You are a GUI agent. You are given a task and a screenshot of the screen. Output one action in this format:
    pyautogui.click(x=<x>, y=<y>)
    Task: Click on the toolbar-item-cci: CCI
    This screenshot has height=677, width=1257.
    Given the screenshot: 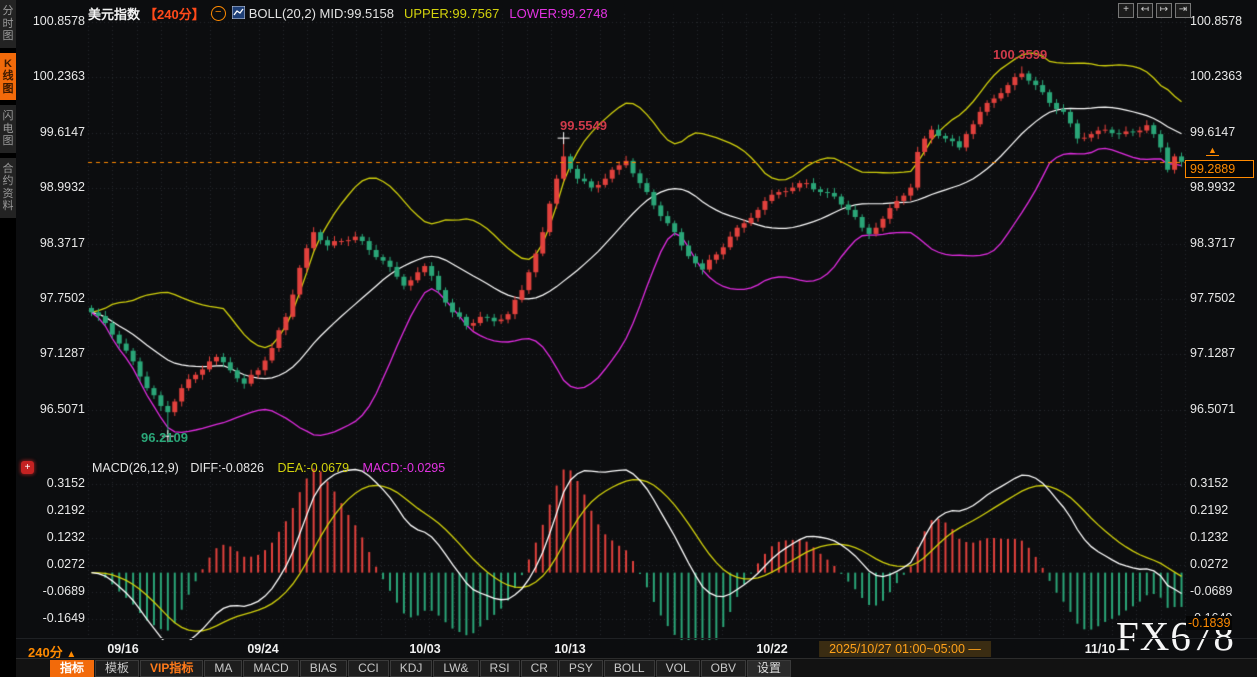 What is the action you would take?
    pyautogui.click(x=368, y=668)
    